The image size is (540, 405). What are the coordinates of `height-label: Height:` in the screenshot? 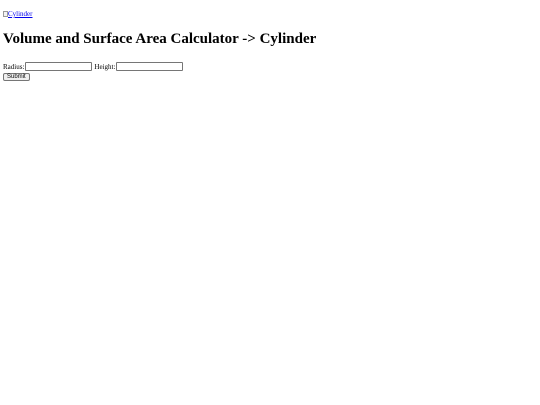 It's located at (105, 66).